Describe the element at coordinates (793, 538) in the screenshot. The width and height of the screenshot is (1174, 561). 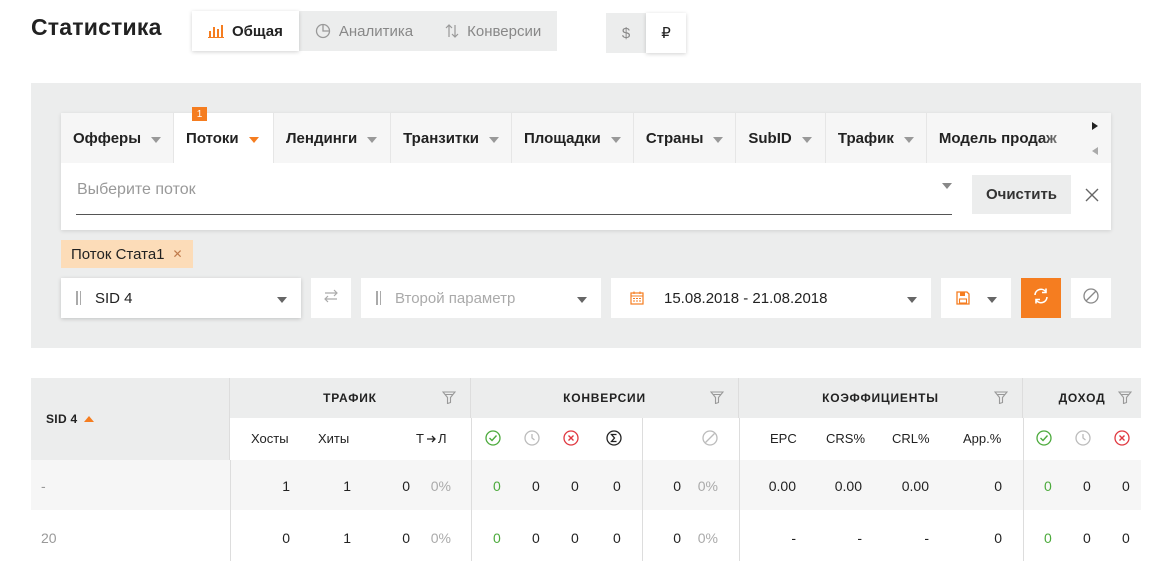
I see `cell-epc: -` at that location.